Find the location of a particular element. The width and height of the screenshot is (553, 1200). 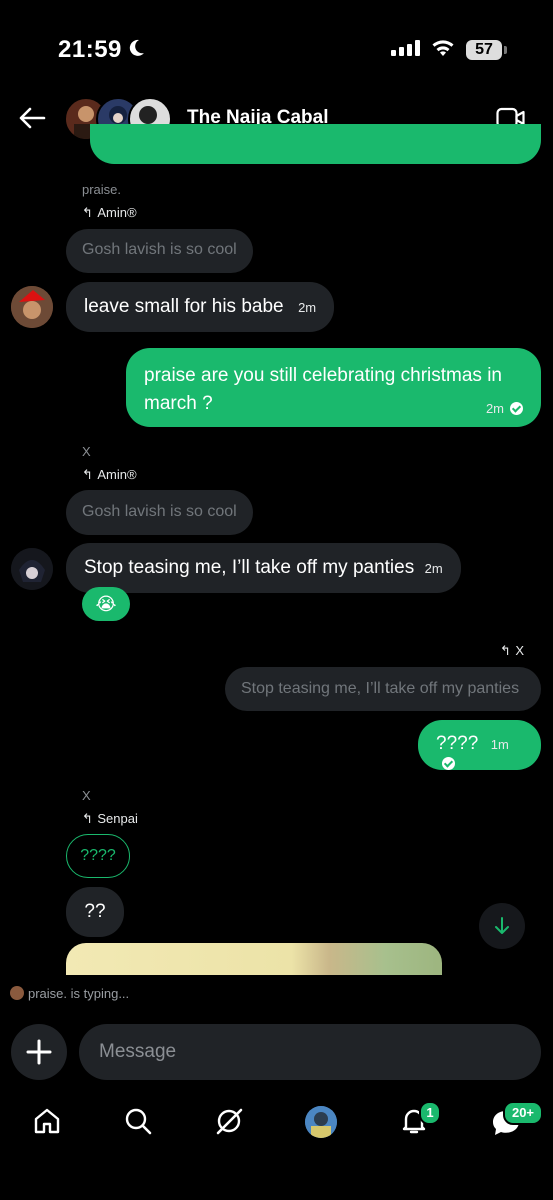

reply-to-name: X is located at coordinates (520, 650).